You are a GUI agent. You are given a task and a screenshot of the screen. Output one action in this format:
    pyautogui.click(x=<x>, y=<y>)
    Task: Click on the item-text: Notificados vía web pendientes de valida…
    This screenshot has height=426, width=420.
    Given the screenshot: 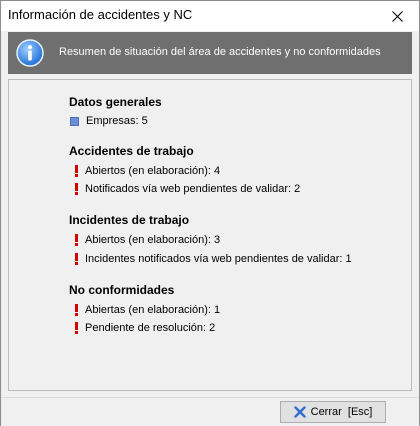 What is the action you would take?
    pyautogui.click(x=193, y=189)
    